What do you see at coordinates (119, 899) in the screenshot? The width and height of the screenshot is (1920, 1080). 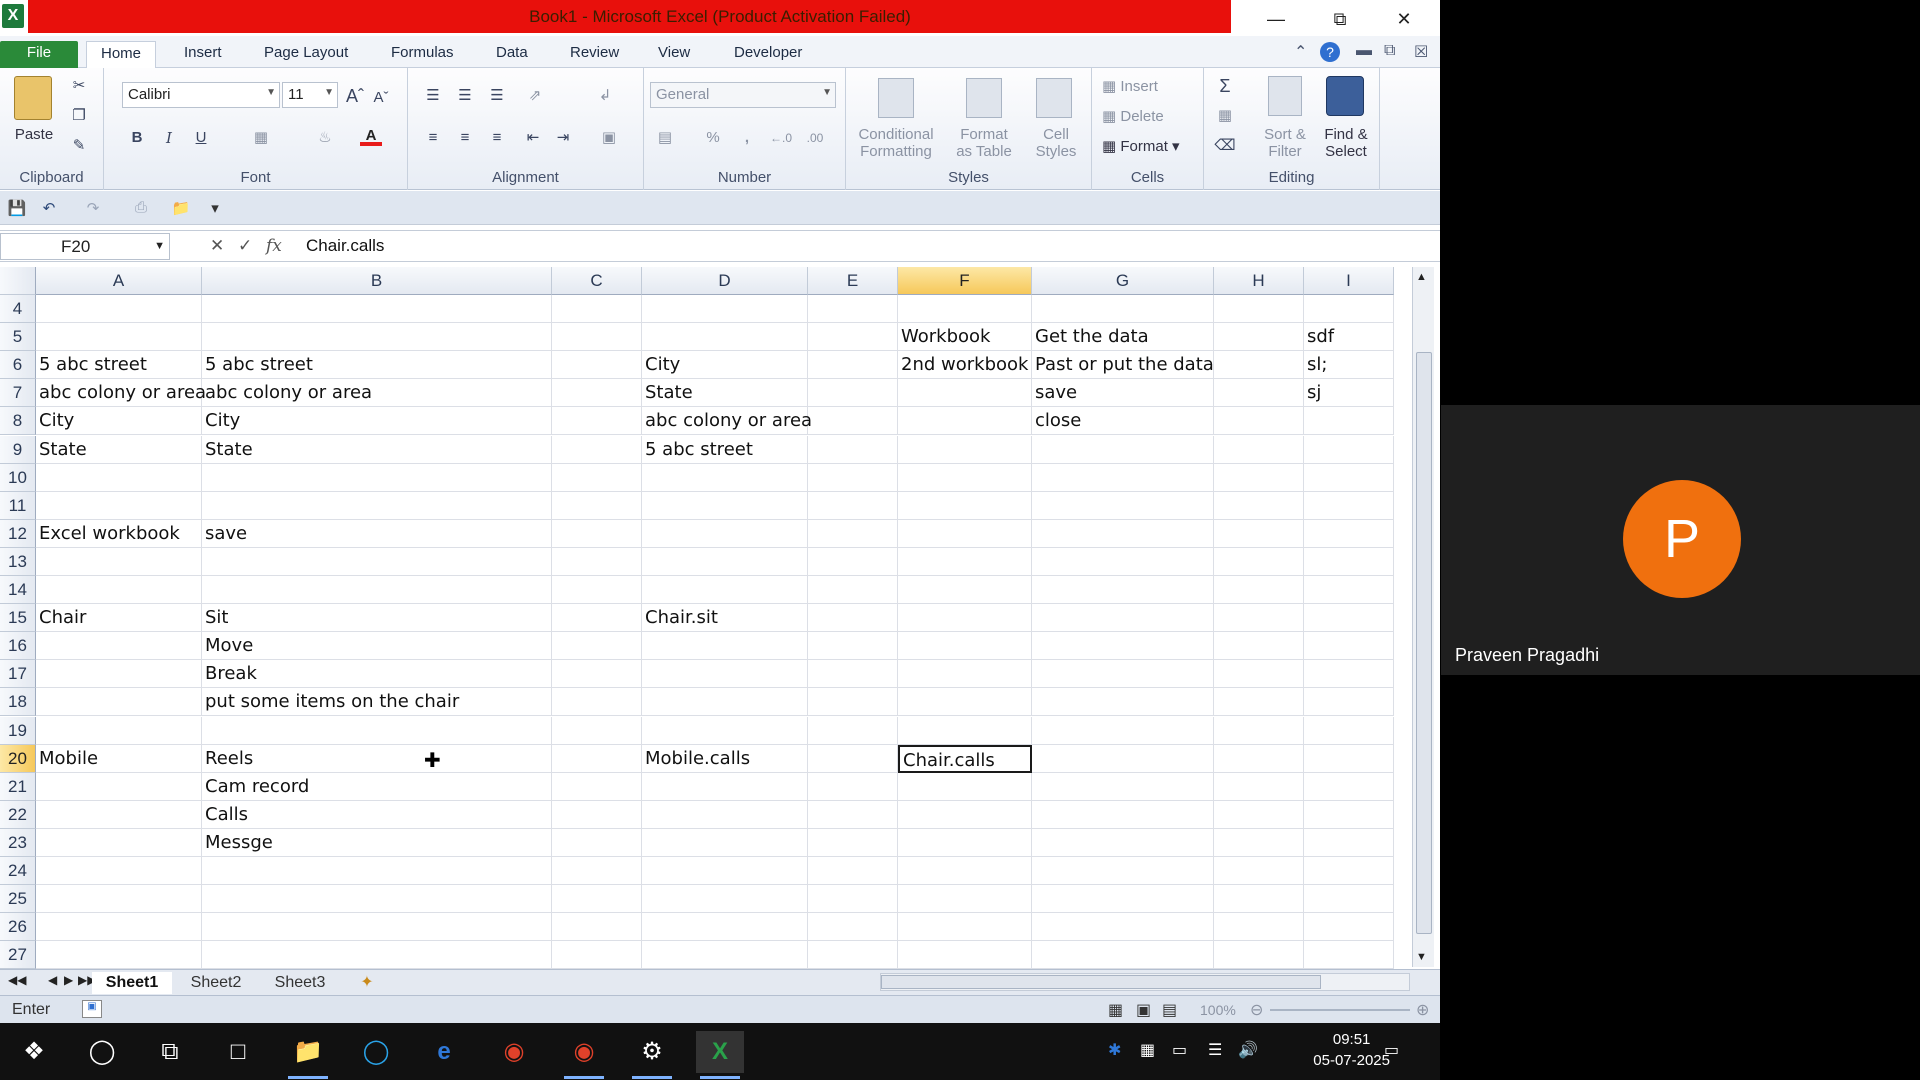 I see `cell-a25` at bounding box center [119, 899].